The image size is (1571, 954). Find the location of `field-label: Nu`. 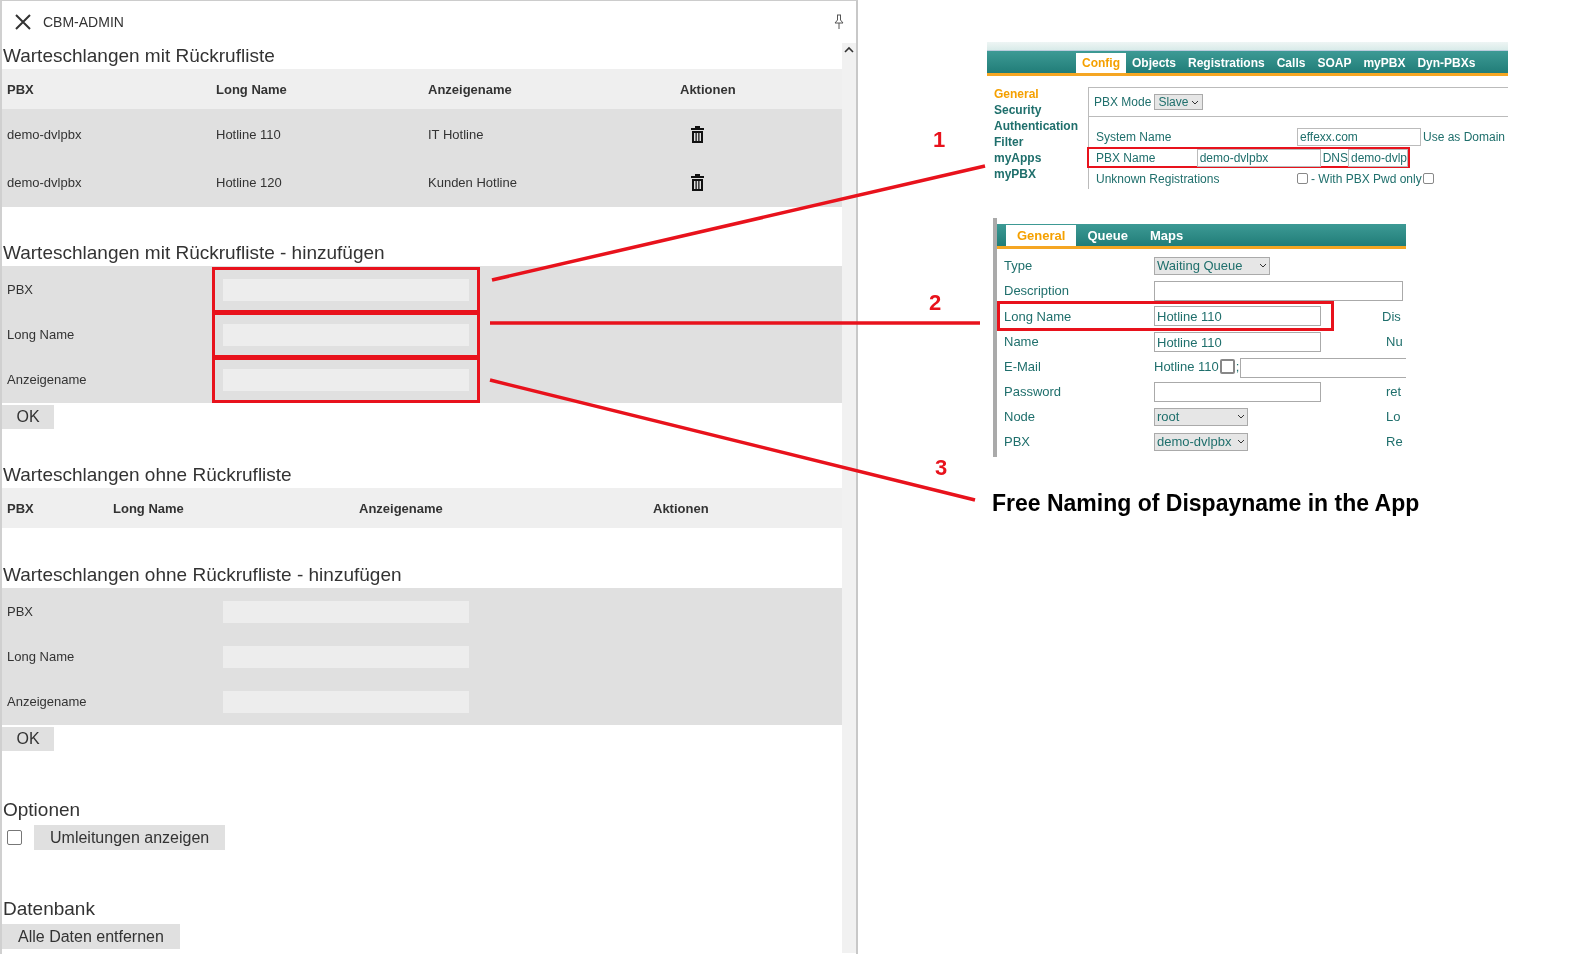

field-label: Nu is located at coordinates (1394, 341).